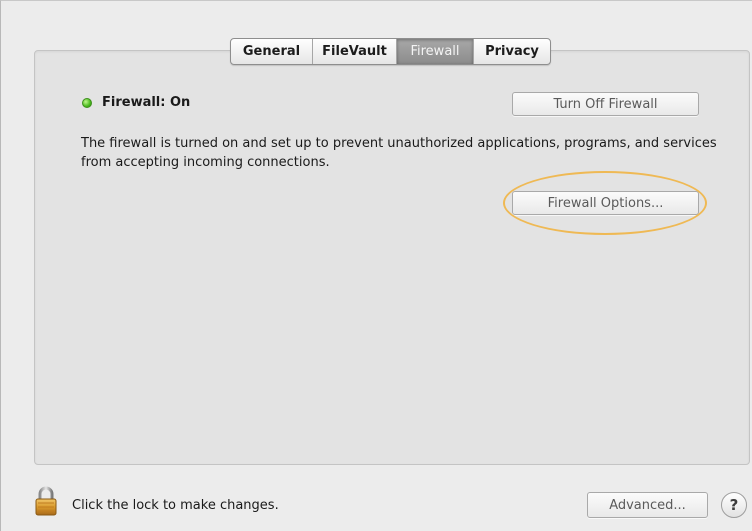 Image resolution: width=752 pixels, height=531 pixels. I want to click on lock-label: Click the lock to make changes., so click(175, 505).